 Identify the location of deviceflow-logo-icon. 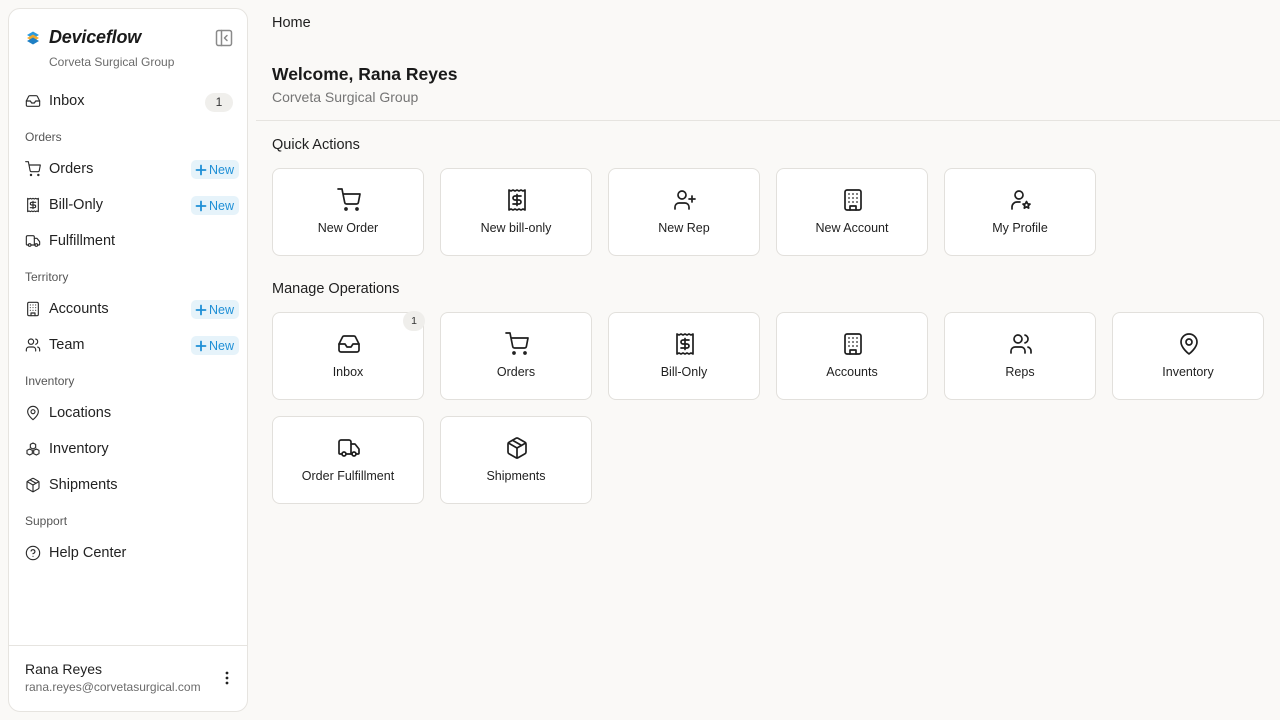
(33, 37).